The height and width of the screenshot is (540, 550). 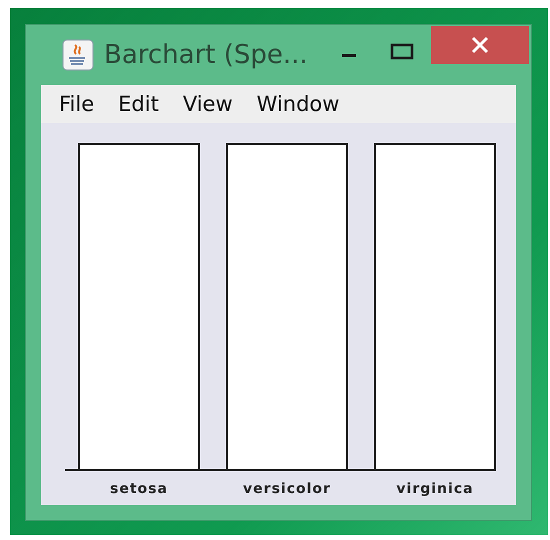 I want to click on category-label: versicolor, so click(x=287, y=489).